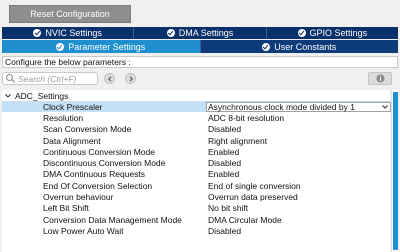 The image size is (400, 252). Describe the element at coordinates (87, 129) in the screenshot. I see `param-name: Scan Conversion Mode` at that location.